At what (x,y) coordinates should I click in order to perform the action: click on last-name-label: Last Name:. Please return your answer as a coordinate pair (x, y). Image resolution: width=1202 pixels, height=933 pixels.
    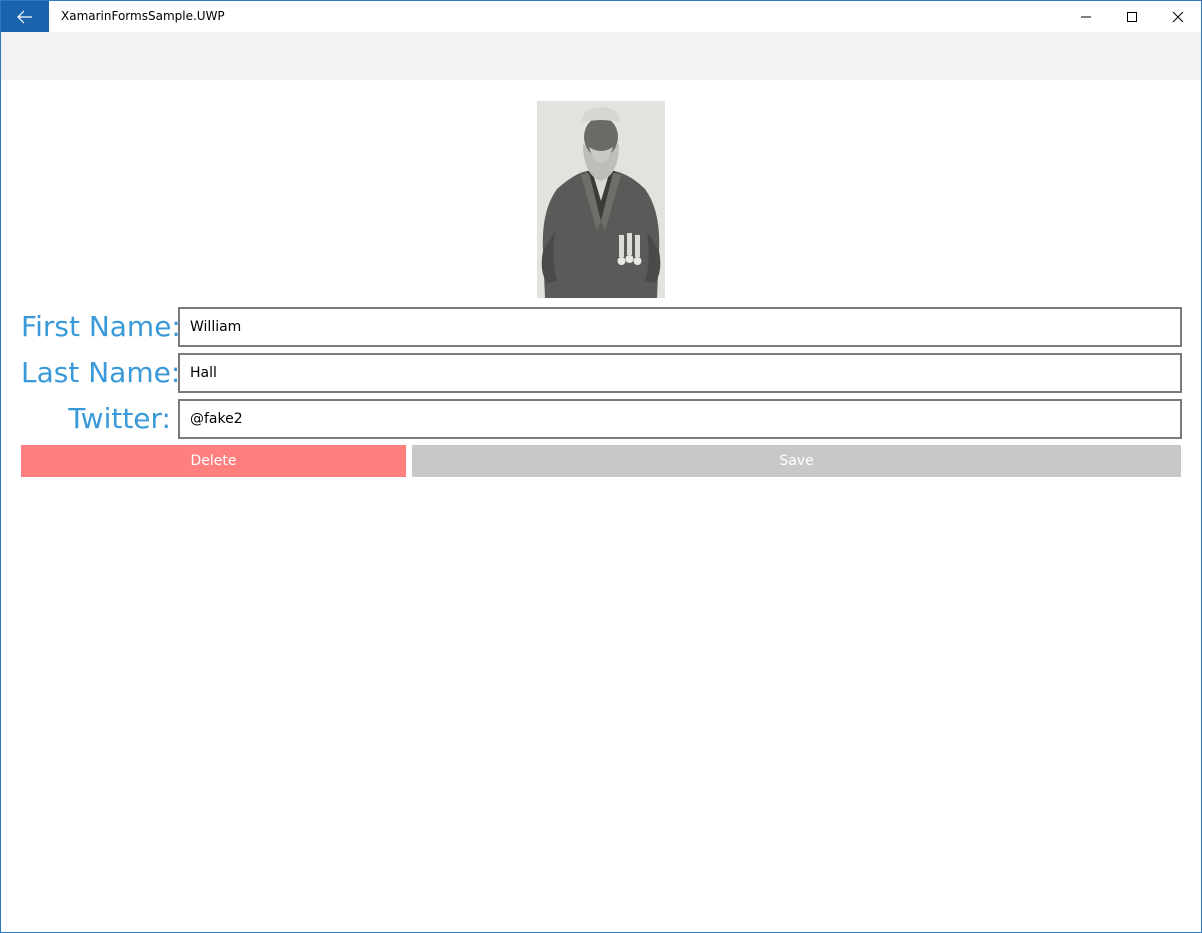
    Looking at the image, I should click on (101, 372).